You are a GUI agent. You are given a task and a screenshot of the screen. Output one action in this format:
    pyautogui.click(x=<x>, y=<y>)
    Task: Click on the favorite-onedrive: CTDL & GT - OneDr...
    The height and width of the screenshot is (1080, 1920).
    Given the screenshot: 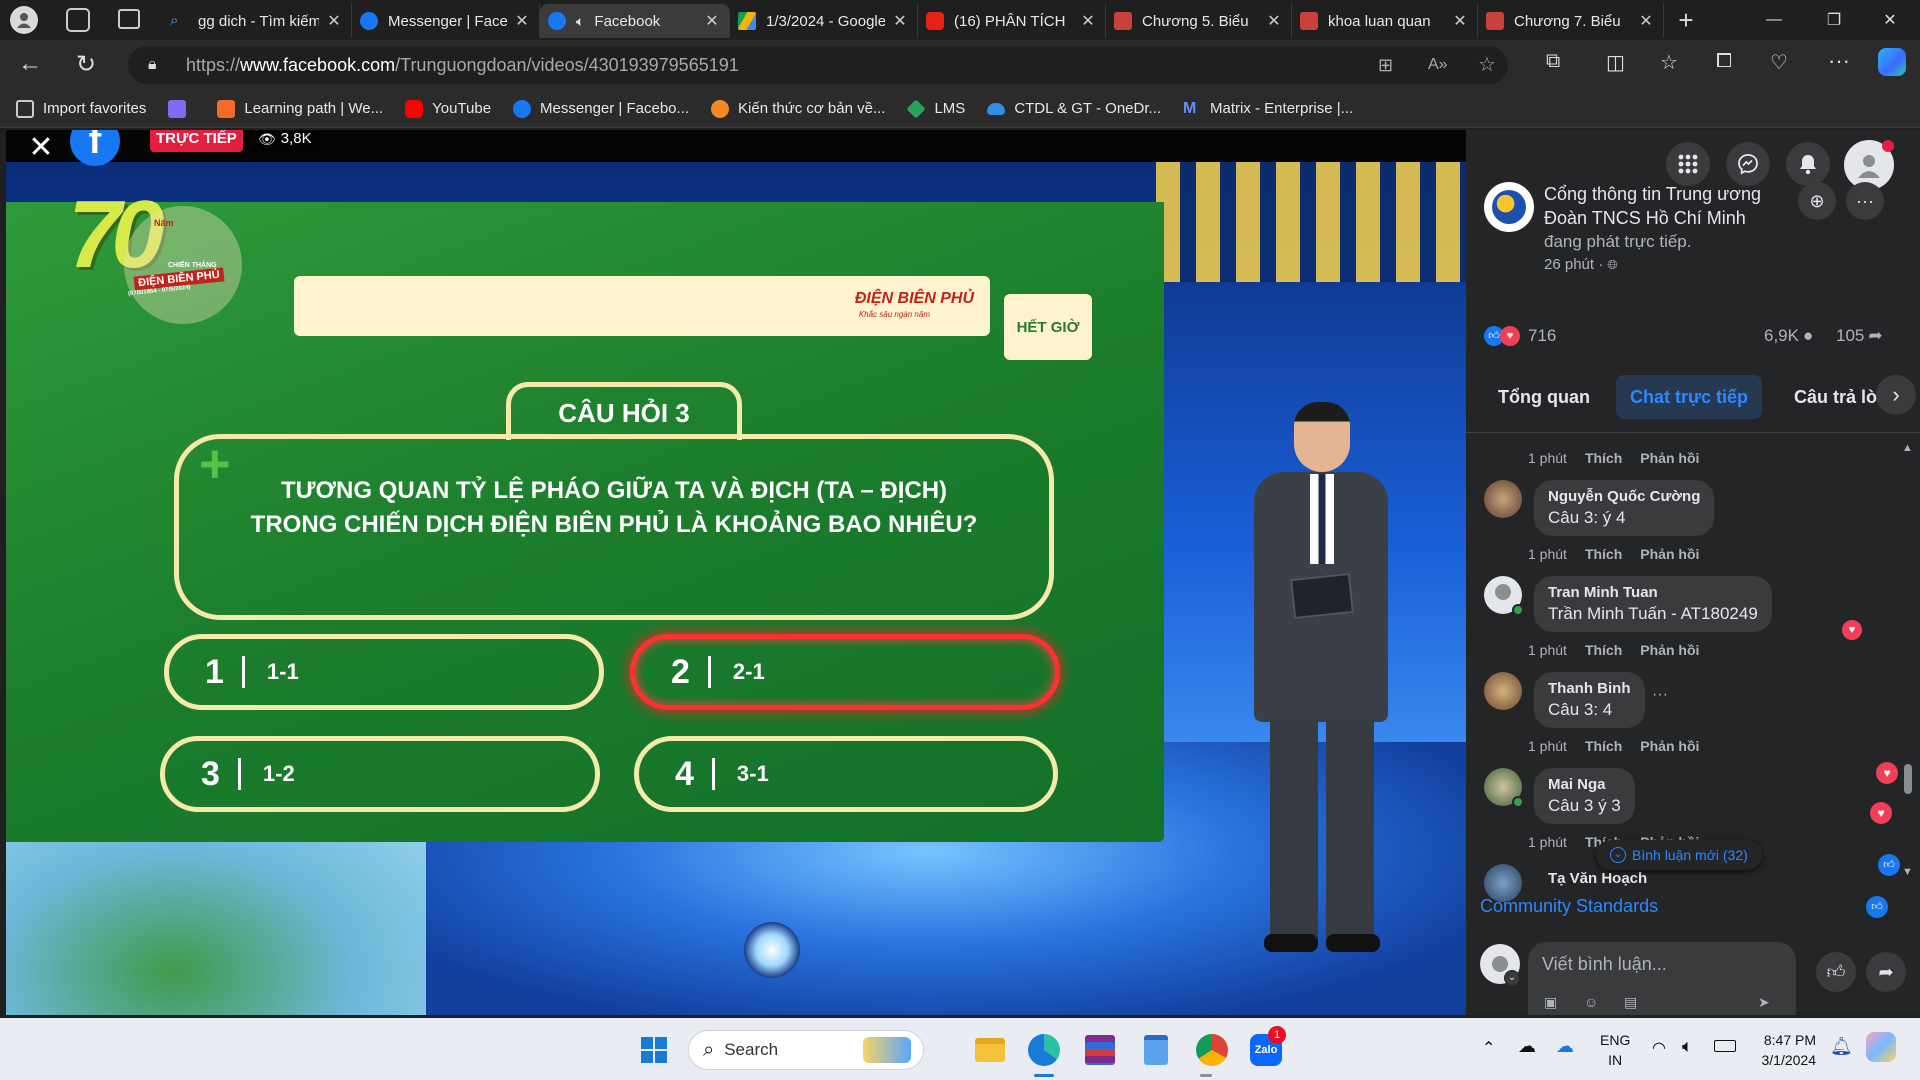 What is the action you would take?
    pyautogui.click(x=1074, y=108)
    